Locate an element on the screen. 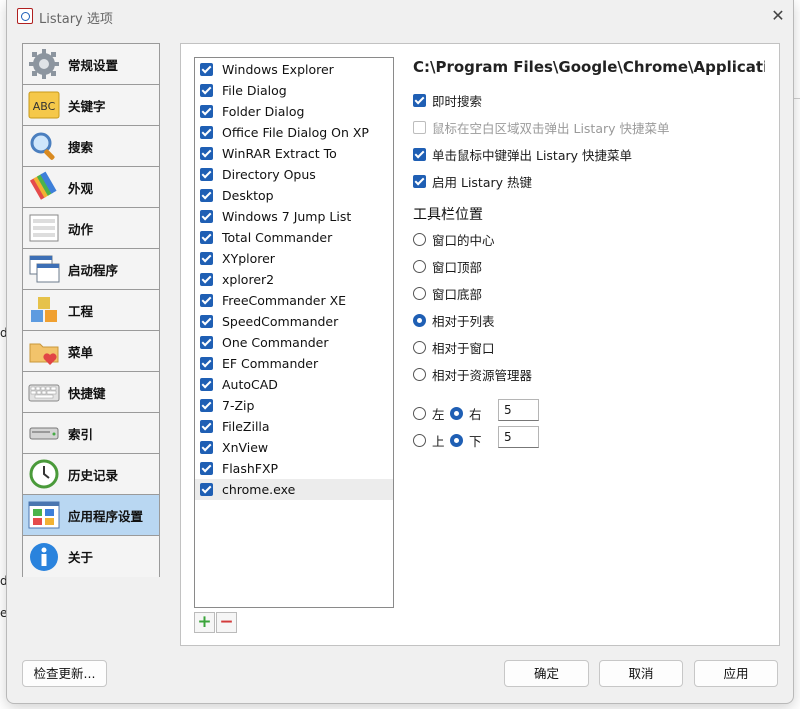 This screenshot has height=709, width=800. sidebar-item-menu: 菜单 is located at coordinates (91, 351).